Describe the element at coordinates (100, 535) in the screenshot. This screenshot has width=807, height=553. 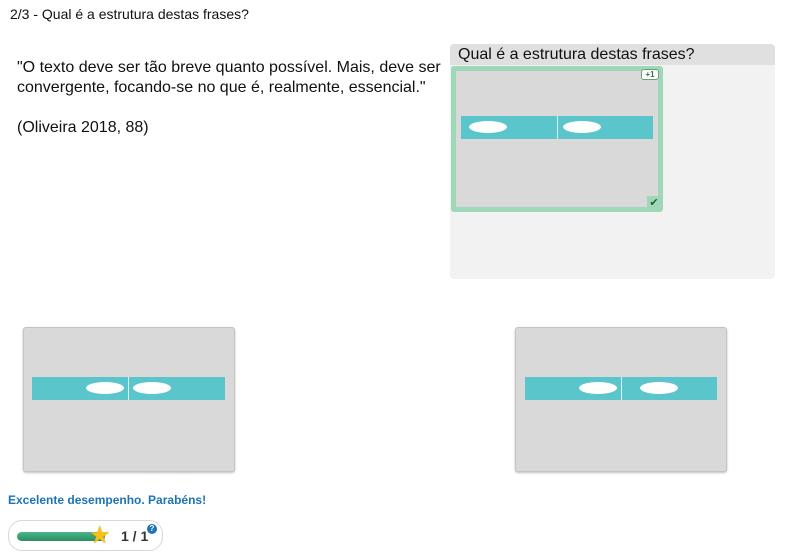
I see `star-icon: ★` at that location.